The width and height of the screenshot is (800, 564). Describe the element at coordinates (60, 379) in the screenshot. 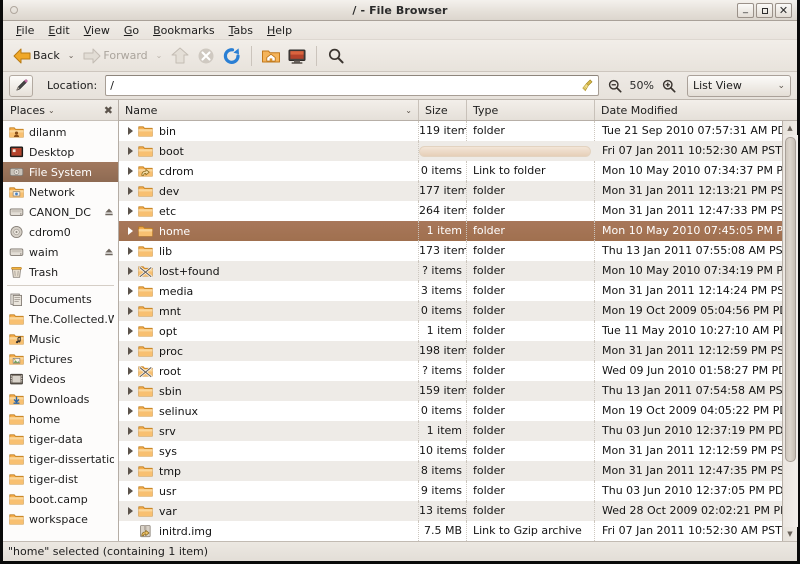

I see `sidebar-item-videos: Videos` at that location.